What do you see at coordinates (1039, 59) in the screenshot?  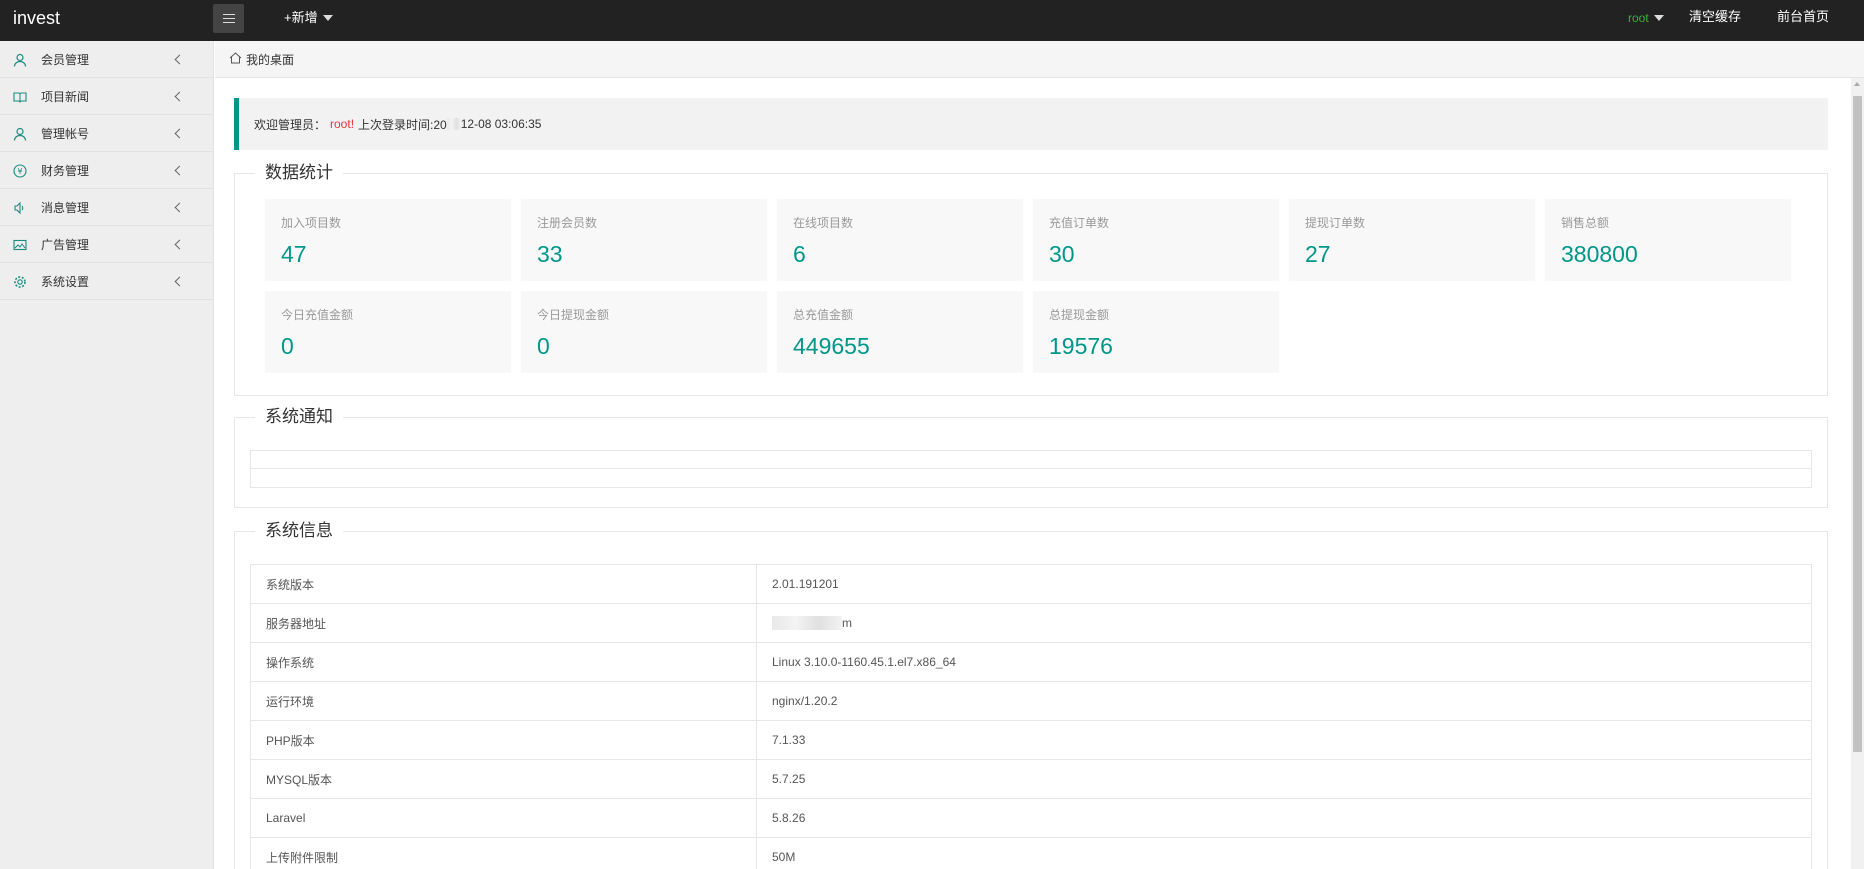 I see `tab-bar: 我的桌面` at bounding box center [1039, 59].